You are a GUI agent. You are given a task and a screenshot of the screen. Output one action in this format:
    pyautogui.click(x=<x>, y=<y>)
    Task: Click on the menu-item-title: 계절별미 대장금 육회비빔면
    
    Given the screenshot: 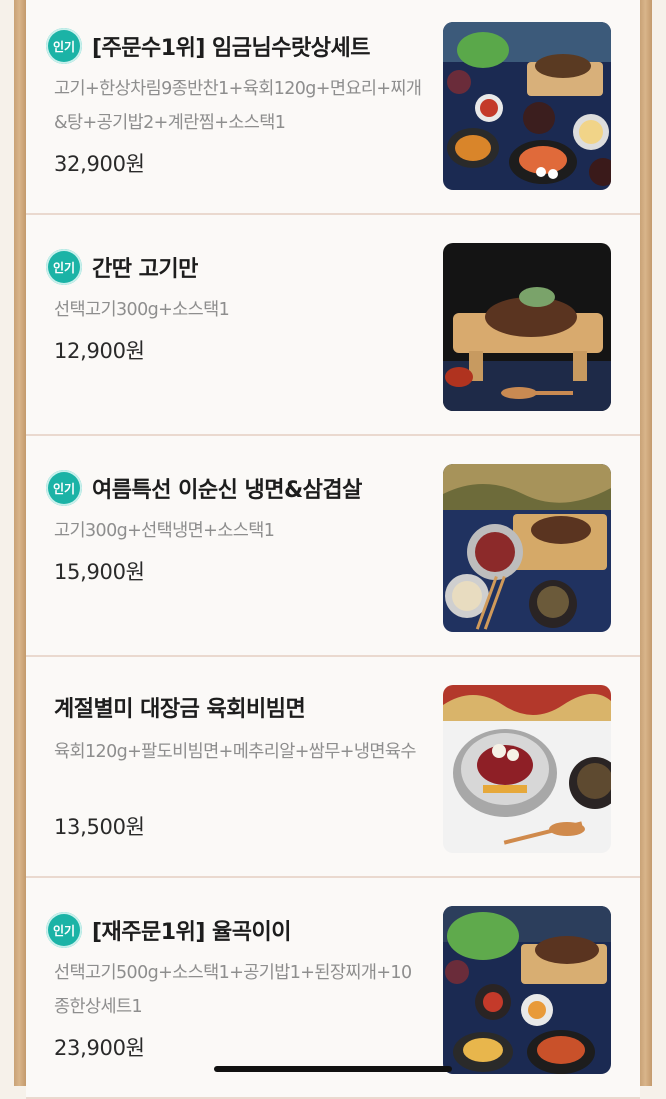 What is the action you would take?
    pyautogui.click(x=180, y=709)
    